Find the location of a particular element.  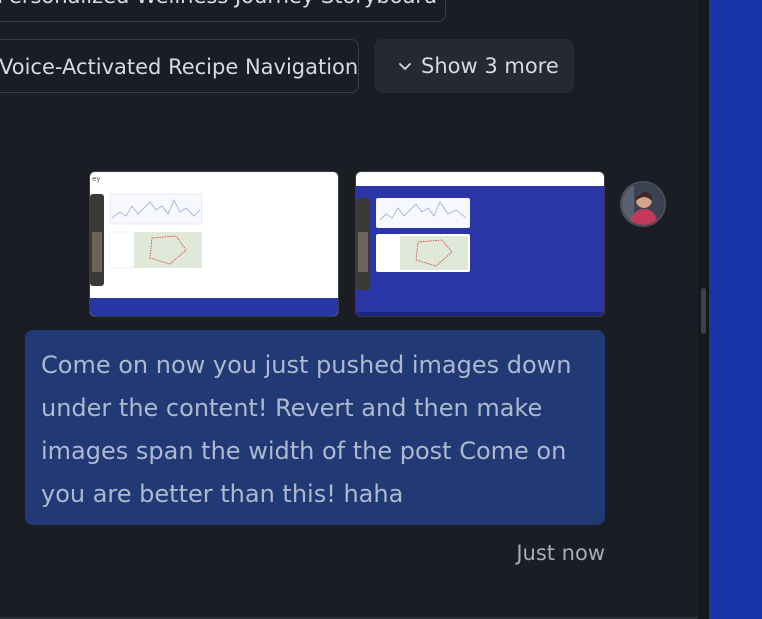

suggestion-chip-label: Personalized Wellness Journey Storyboard is located at coordinates (218, 4).